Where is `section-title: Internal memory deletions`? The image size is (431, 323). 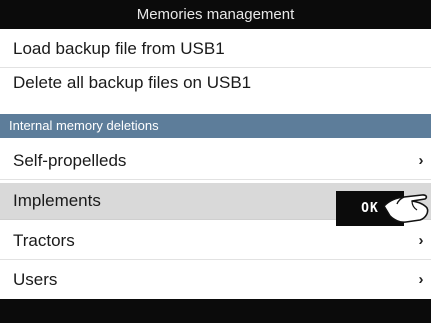
section-title: Internal memory deletions is located at coordinates (84, 125).